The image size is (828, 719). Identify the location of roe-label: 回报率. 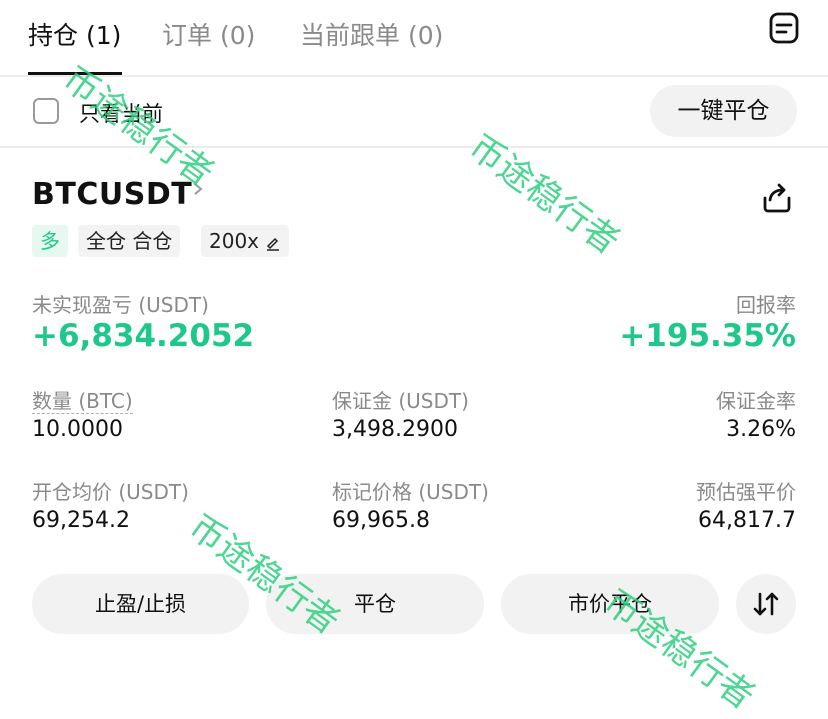
(766, 305).